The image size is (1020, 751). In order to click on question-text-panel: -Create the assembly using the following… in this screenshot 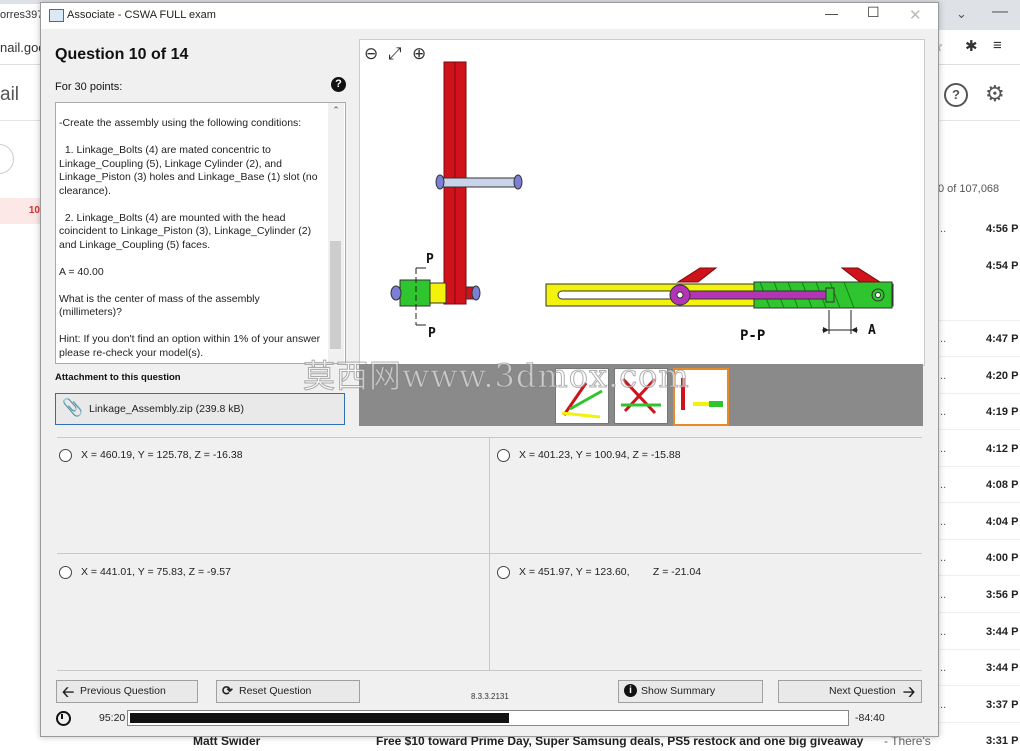, I will do `click(200, 233)`.